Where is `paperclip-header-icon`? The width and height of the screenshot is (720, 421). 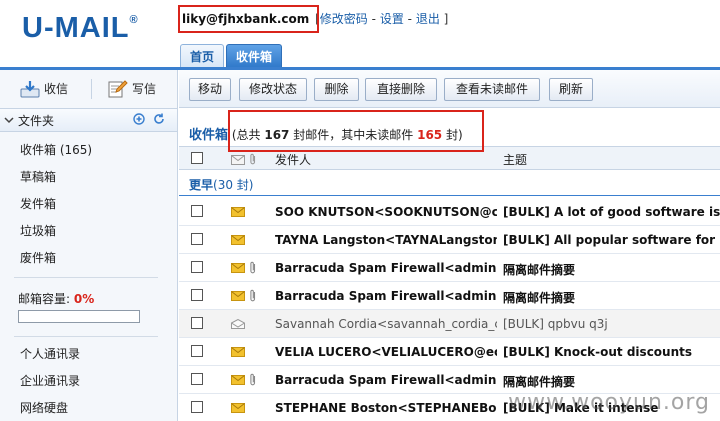 paperclip-header-icon is located at coordinates (252, 159).